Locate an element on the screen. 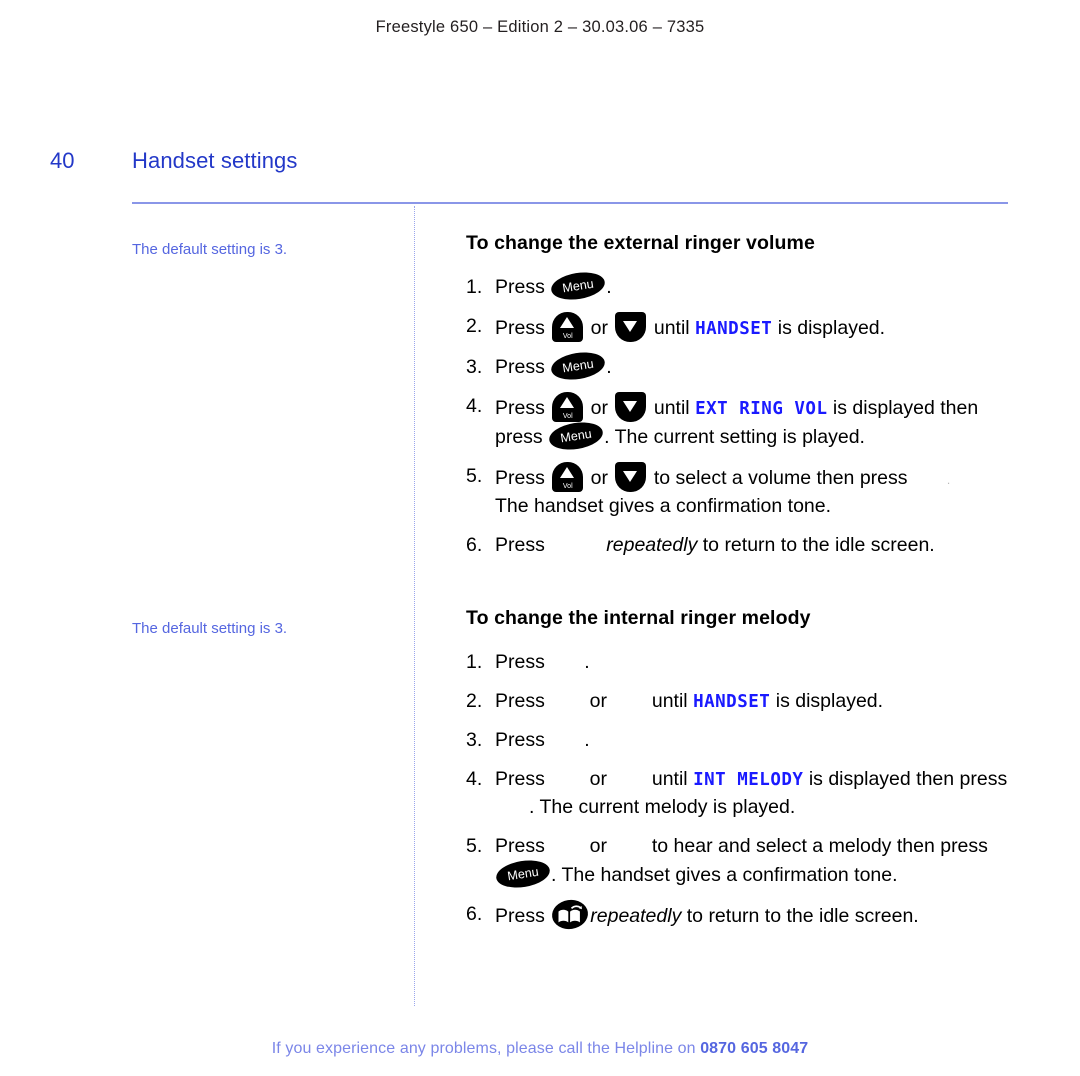 This screenshot has width=1080, height=1076. section-heading-external-ringer-volume: To change the external ringer volume is located at coordinates (640, 243).